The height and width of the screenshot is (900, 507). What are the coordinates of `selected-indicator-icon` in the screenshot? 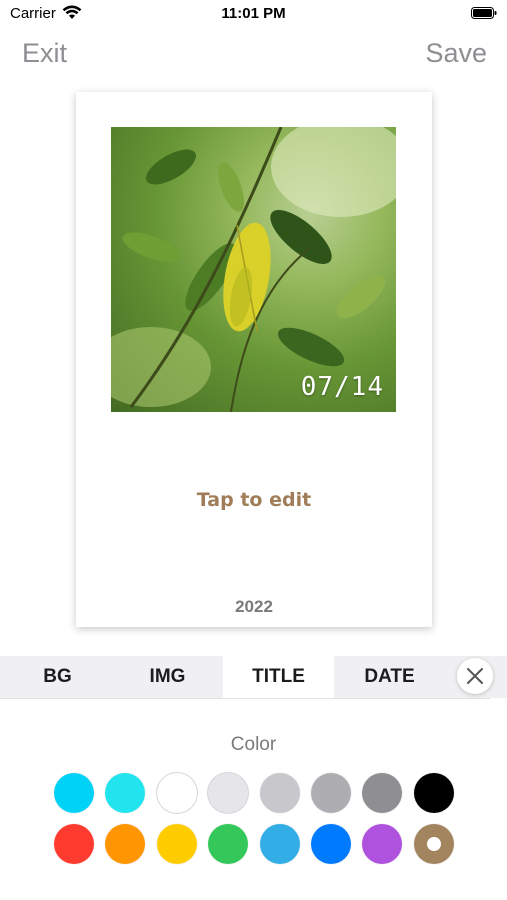 It's located at (433, 844).